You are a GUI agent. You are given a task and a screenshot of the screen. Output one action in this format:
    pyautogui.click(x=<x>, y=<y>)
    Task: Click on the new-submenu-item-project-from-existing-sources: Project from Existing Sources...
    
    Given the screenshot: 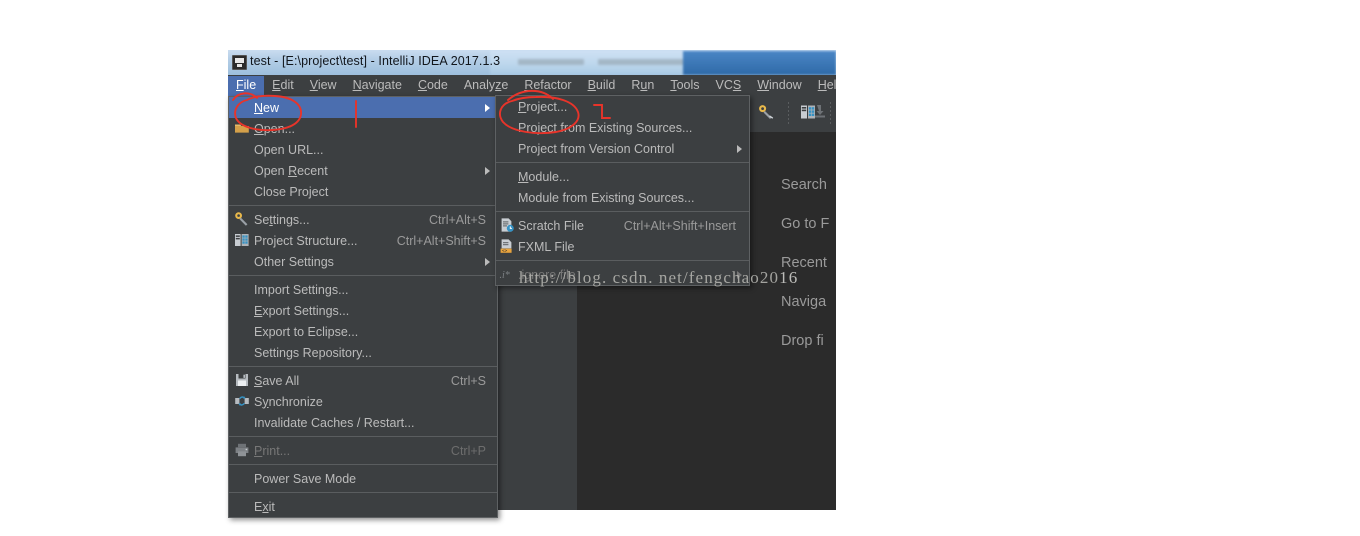 What is the action you would take?
    pyautogui.click(x=622, y=127)
    